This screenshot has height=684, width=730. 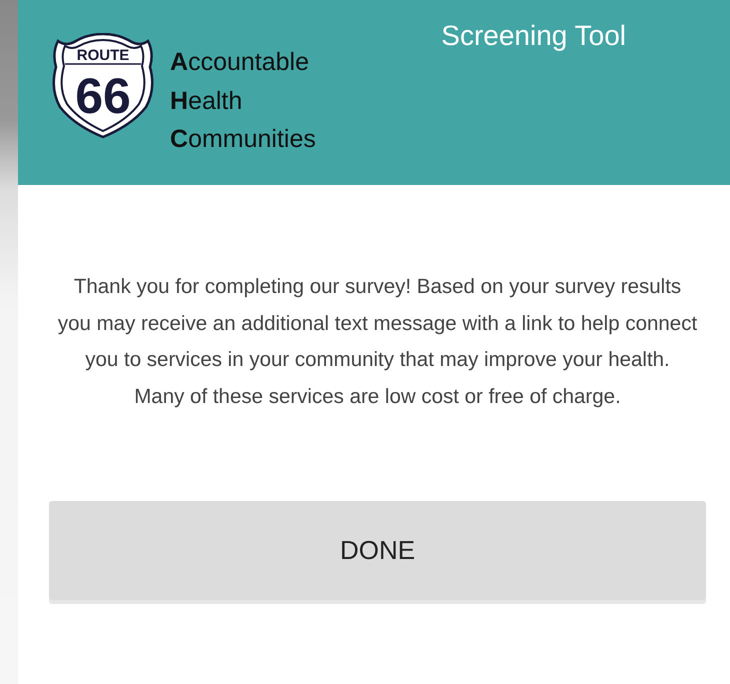 What do you see at coordinates (103, 55) in the screenshot?
I see `logo-text: ROUTE` at bounding box center [103, 55].